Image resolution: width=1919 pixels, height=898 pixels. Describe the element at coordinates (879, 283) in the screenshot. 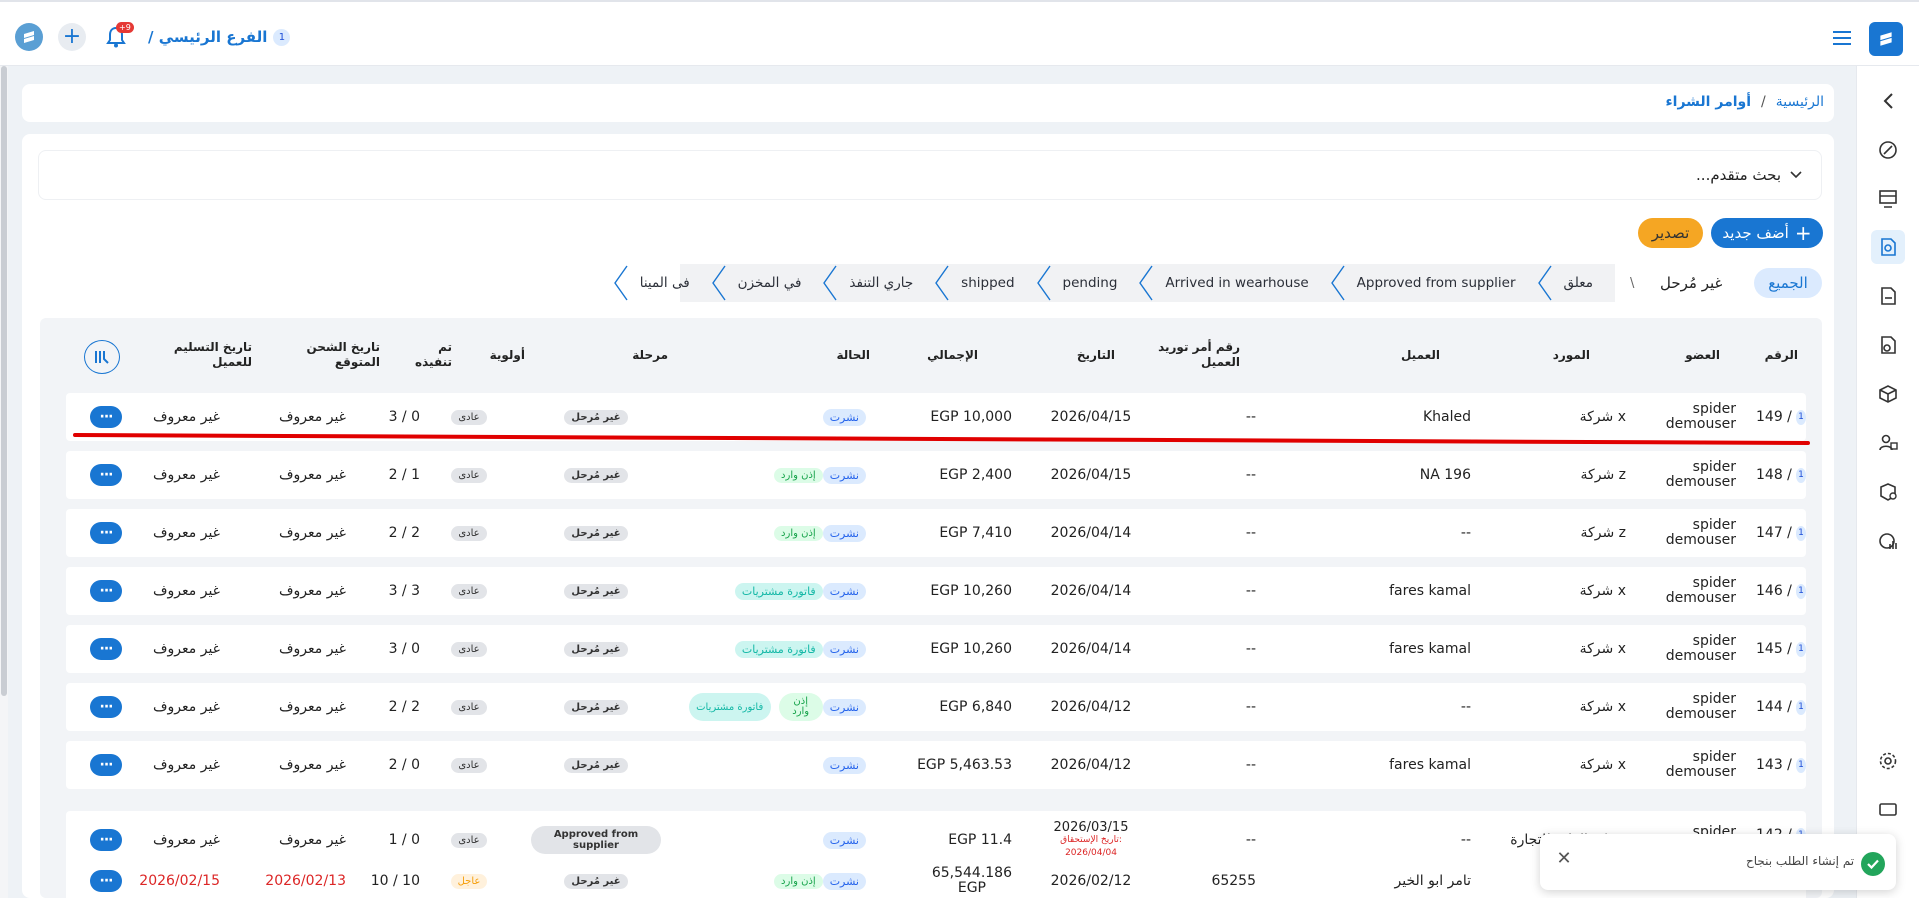

I see `stage-tab-5: جاري التنفذ` at that location.